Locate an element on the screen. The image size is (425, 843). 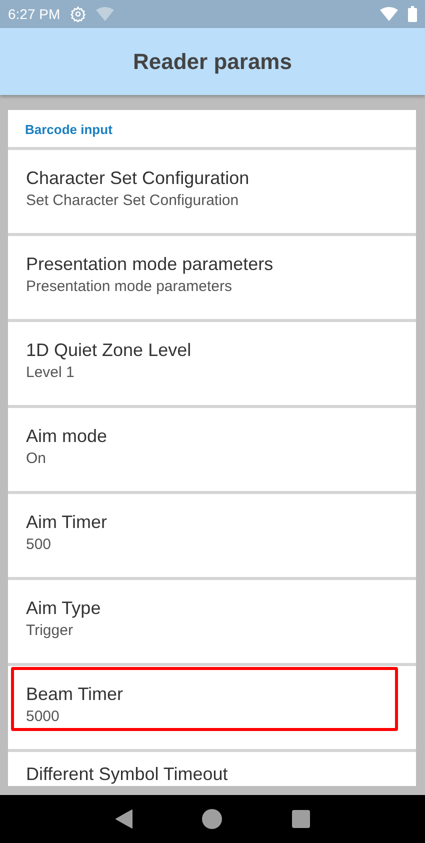
screen-title: Reader params is located at coordinates (212, 61).